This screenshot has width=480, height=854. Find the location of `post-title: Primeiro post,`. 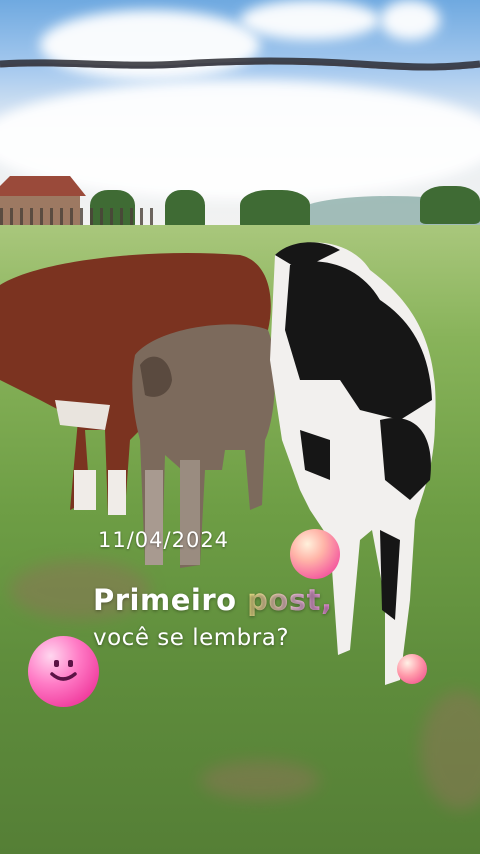

post-title: Primeiro post, is located at coordinates (213, 600).